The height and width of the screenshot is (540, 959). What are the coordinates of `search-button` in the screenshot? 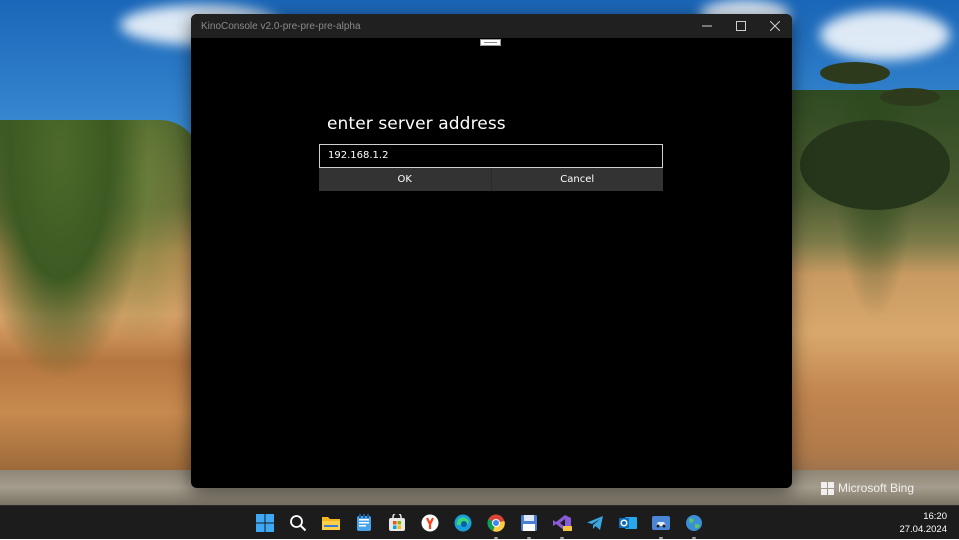 It's located at (298, 523).